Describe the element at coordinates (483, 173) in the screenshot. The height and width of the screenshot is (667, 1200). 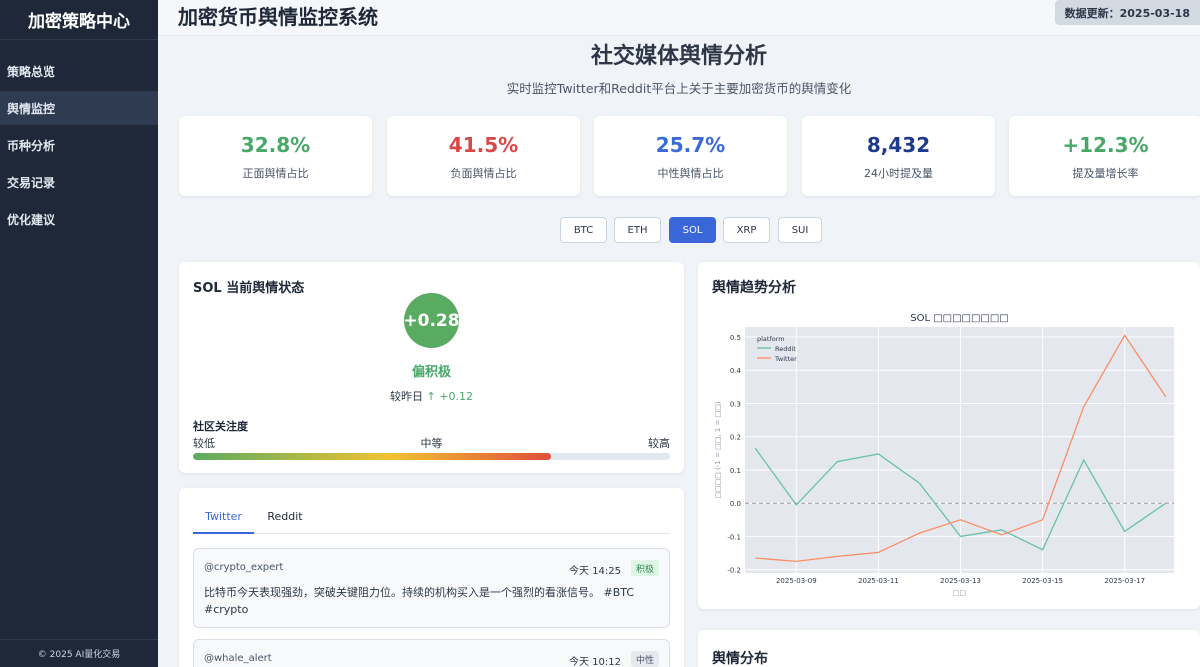
I see `stat-label: 负面舆情占比` at that location.